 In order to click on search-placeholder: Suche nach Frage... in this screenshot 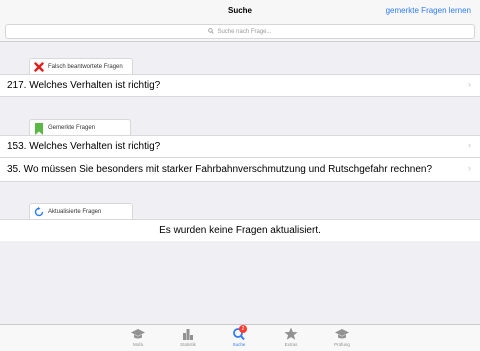, I will do `click(244, 31)`.